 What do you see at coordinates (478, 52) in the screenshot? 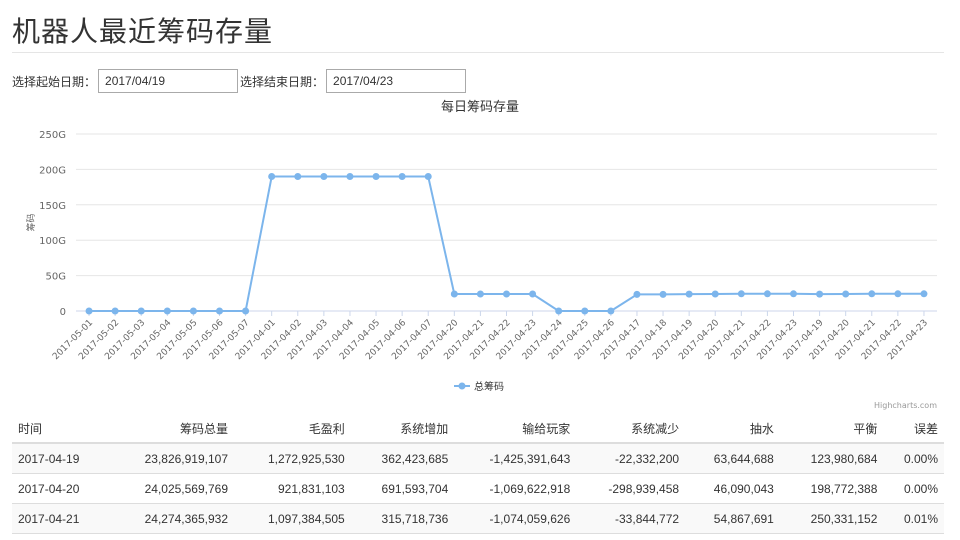
I see `title-divider` at bounding box center [478, 52].